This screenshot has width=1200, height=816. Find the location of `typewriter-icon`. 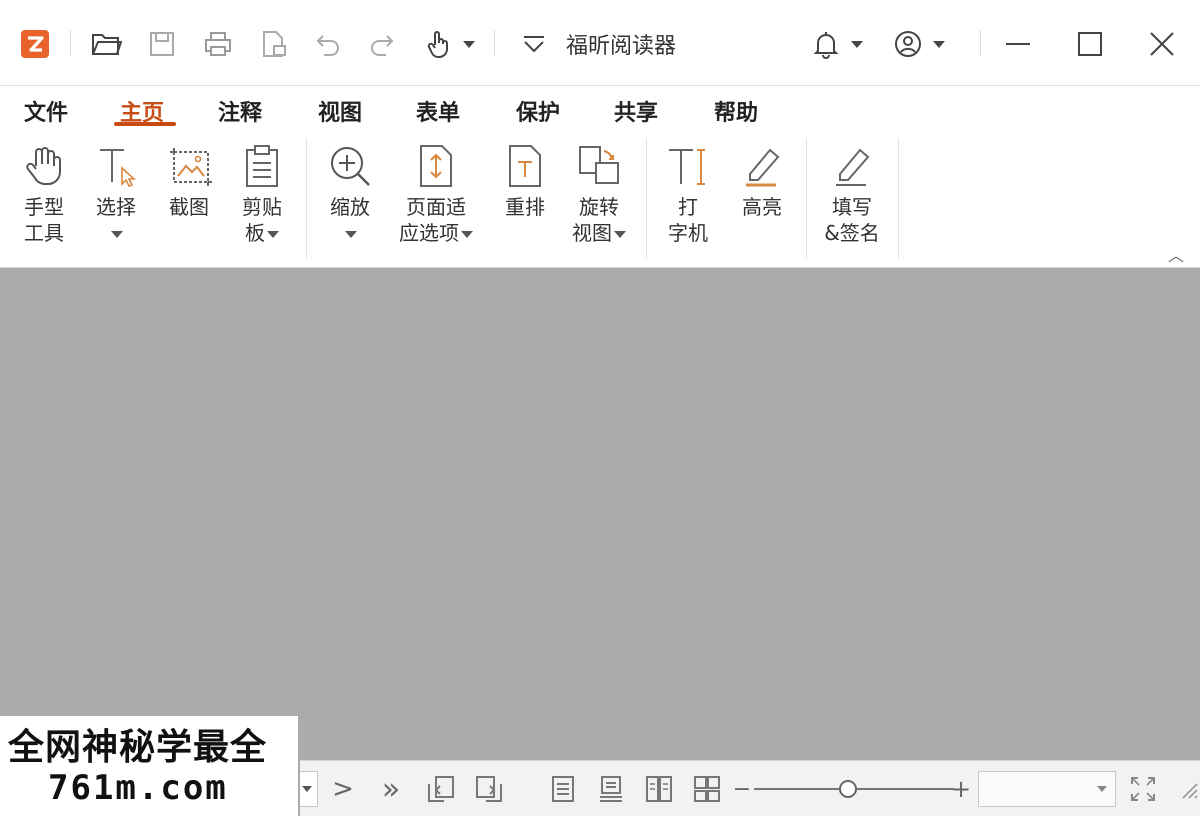

typewriter-icon is located at coordinates (688, 166).